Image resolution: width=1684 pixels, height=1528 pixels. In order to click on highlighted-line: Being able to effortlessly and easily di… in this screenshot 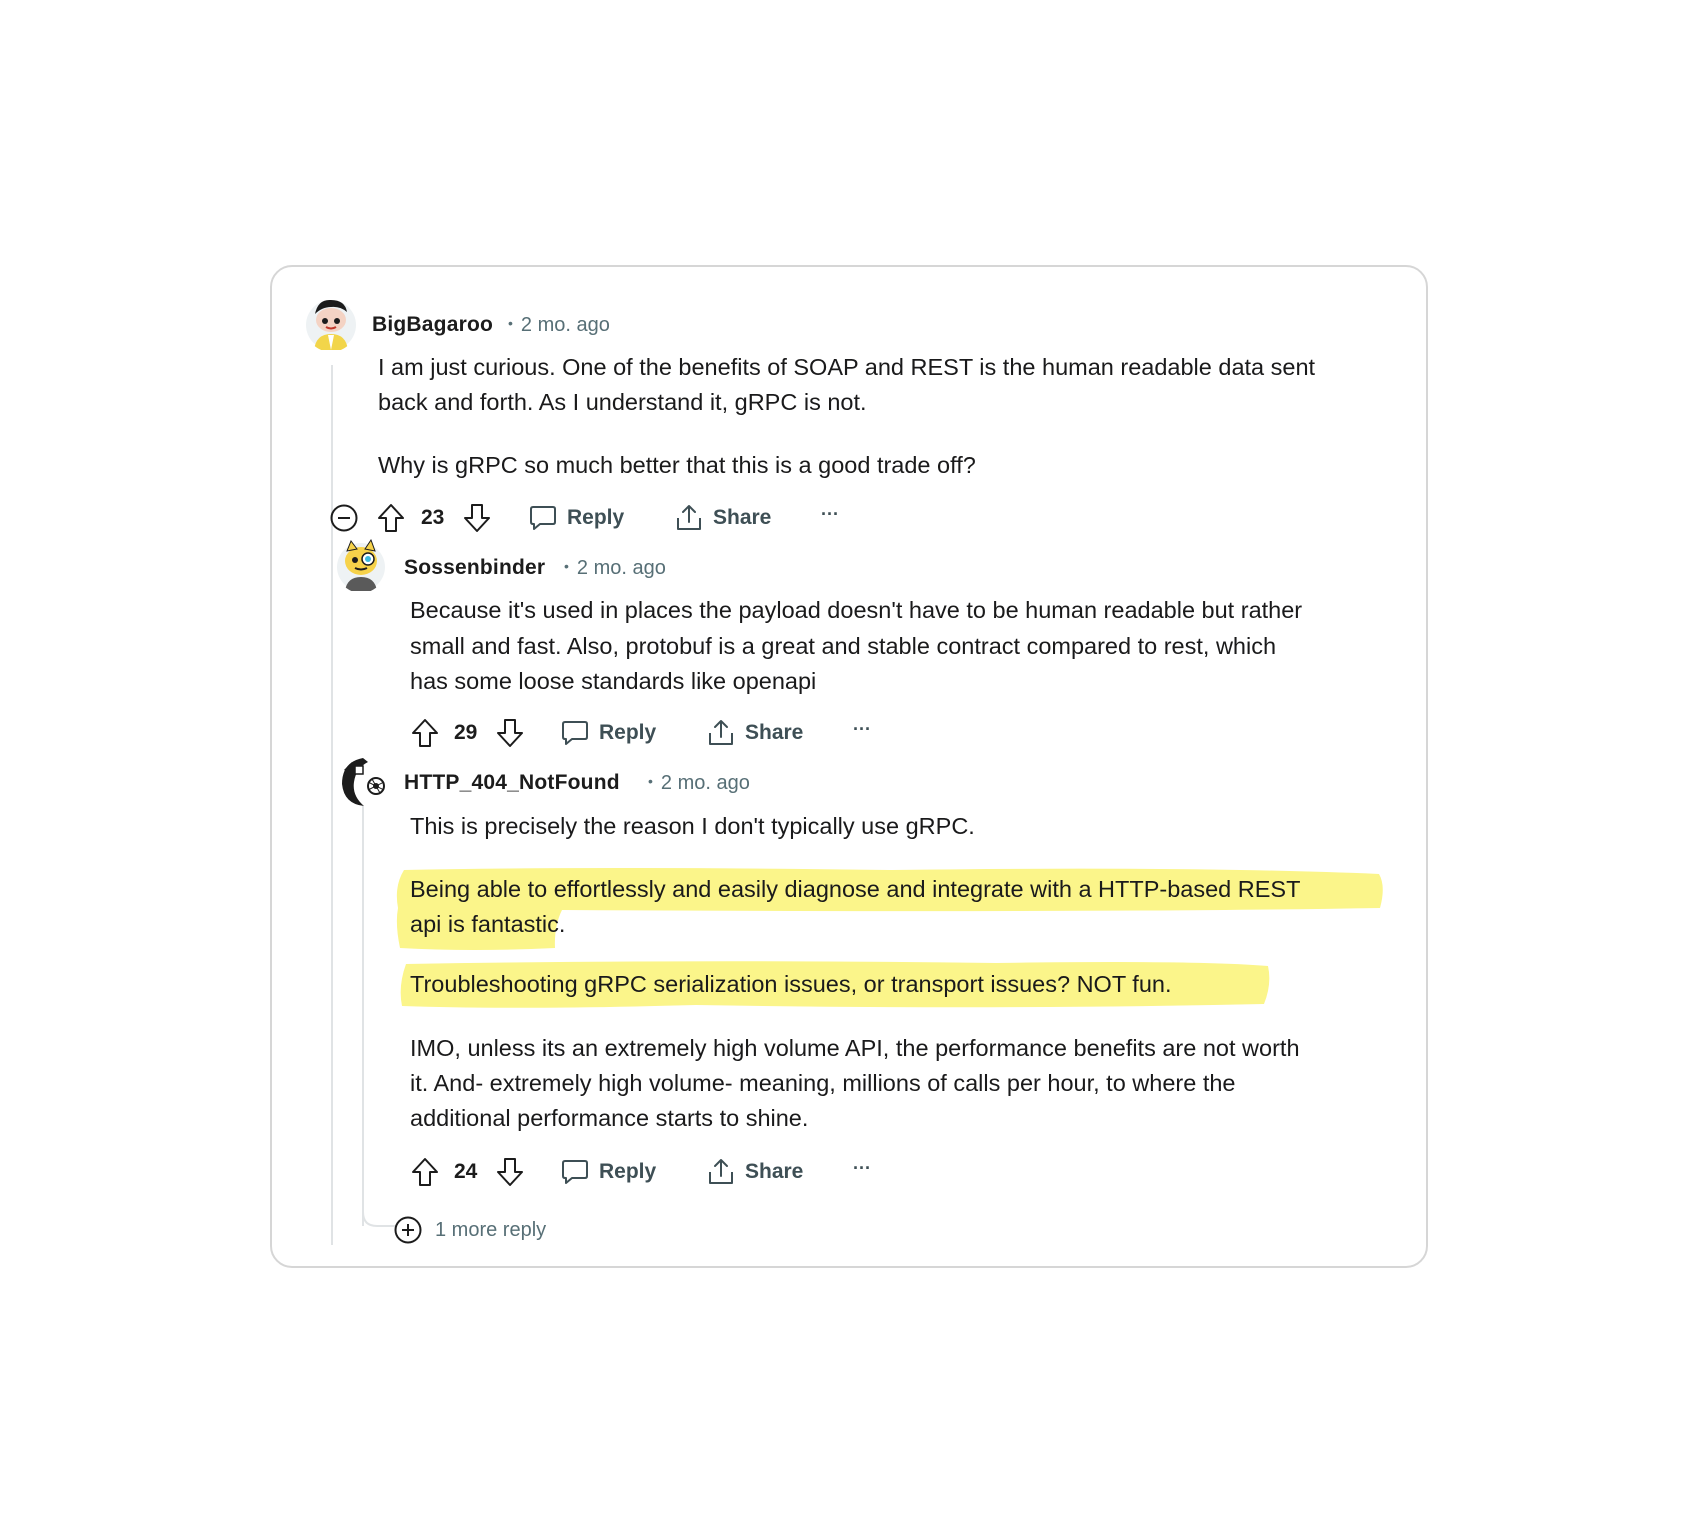, I will do `click(855, 889)`.